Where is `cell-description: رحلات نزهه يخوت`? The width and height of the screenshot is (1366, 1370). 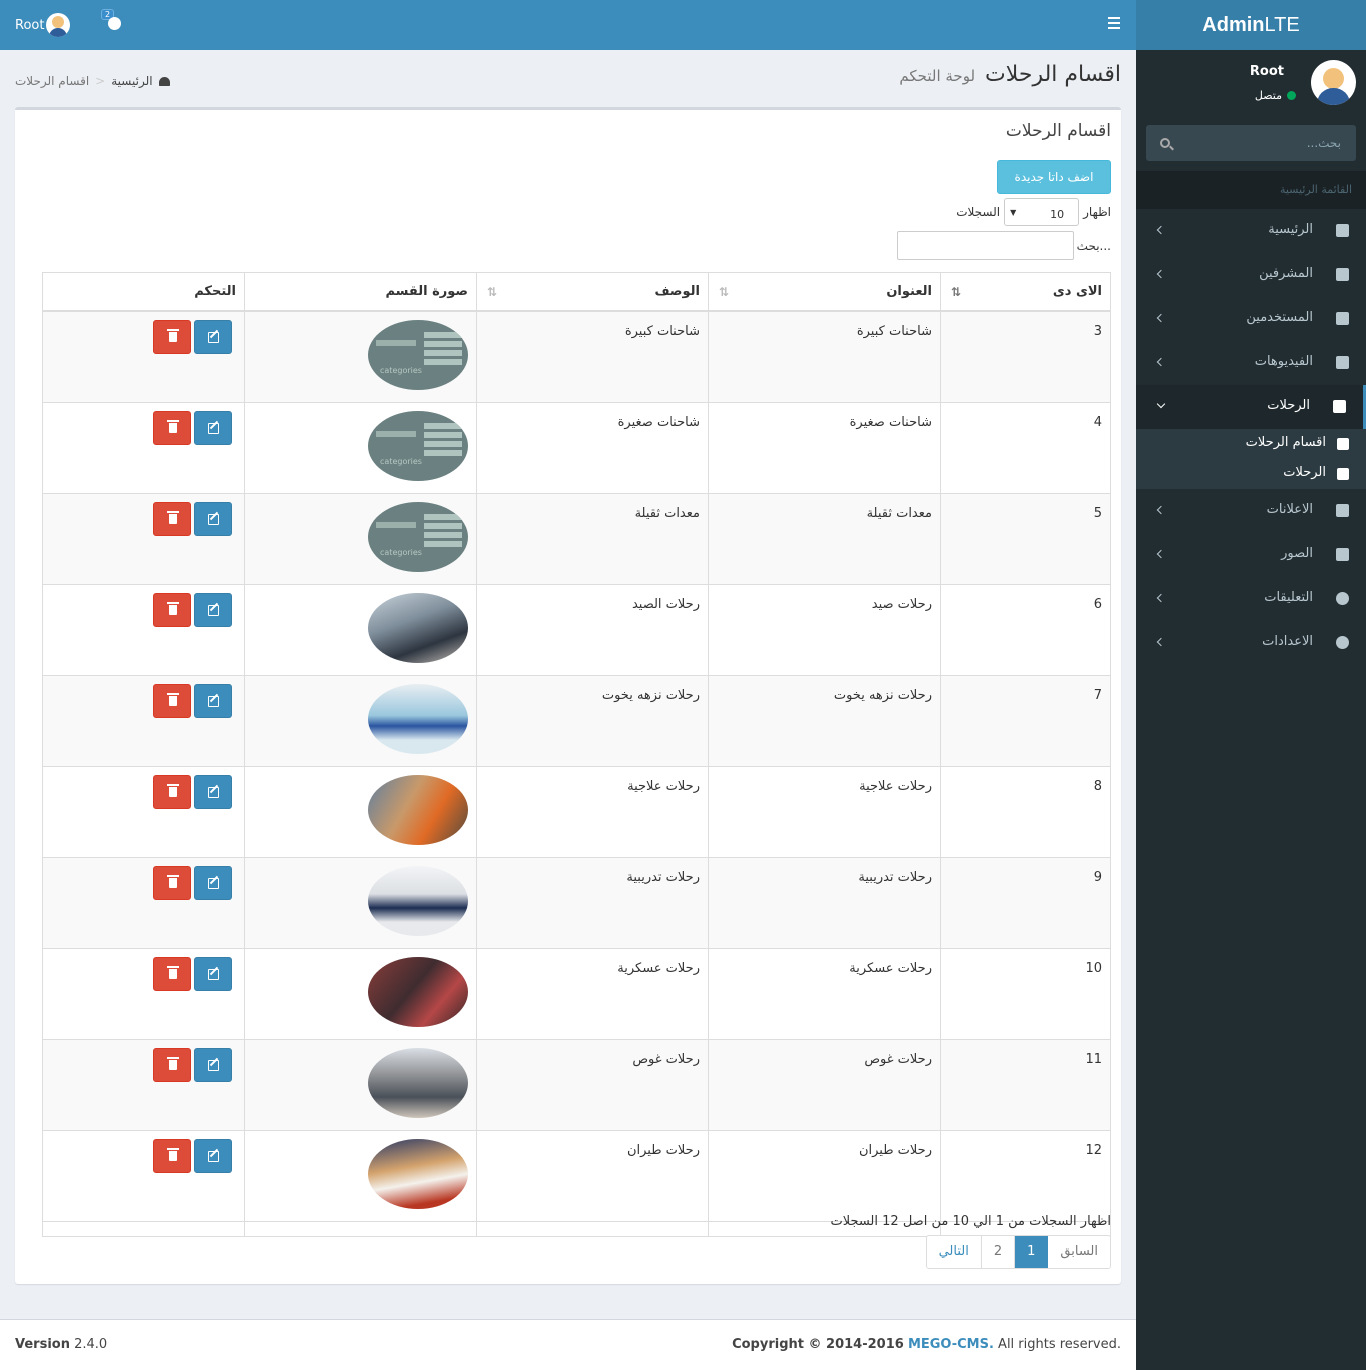
cell-description: رحلات نزهه يخوت is located at coordinates (592, 720).